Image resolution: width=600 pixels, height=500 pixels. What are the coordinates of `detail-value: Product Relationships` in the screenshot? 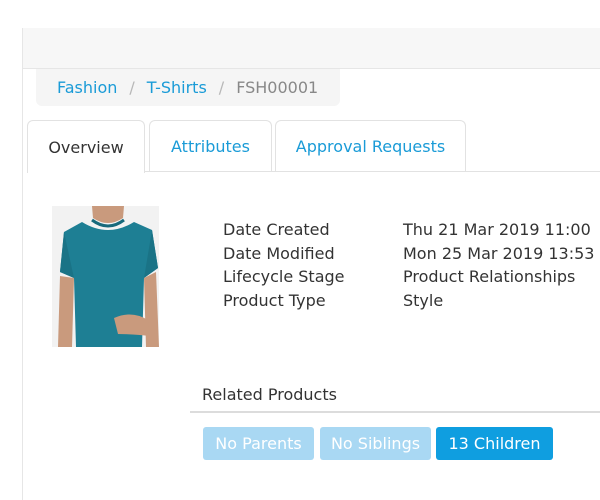 It's located at (489, 276).